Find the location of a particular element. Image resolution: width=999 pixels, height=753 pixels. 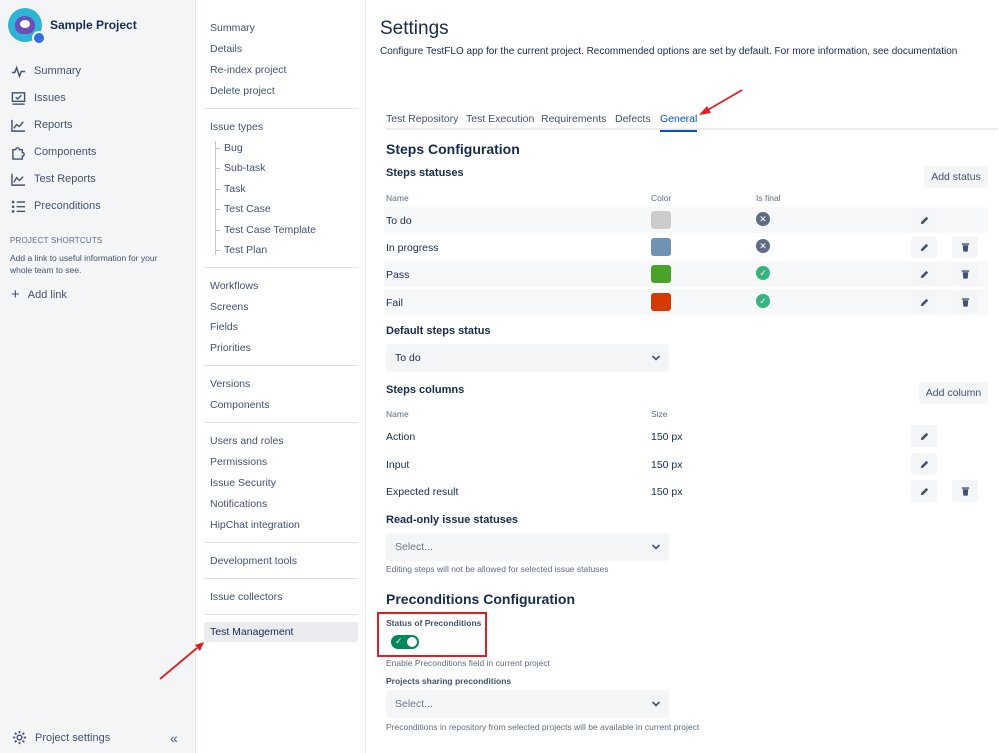

settings-nav-components: Components is located at coordinates (240, 405).